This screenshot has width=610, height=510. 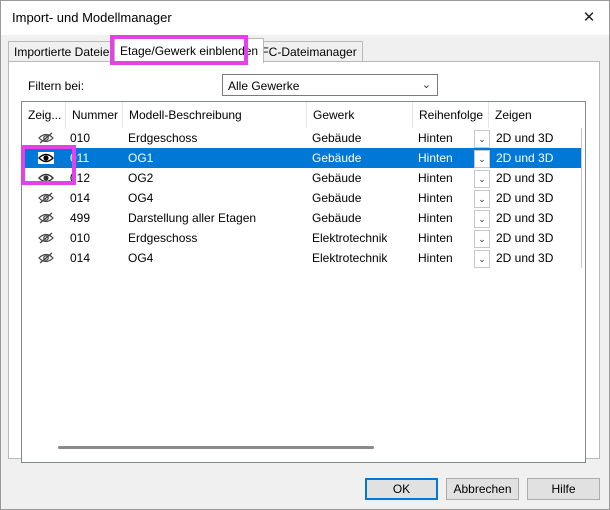 What do you see at coordinates (303, 158) in the screenshot?
I see `table-row: 011 OG1 Gebäude Hinten ⌄ 2D und 3D` at bounding box center [303, 158].